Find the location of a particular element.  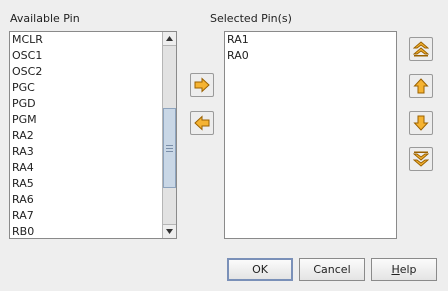

scroll-up-button is located at coordinates (169, 39).